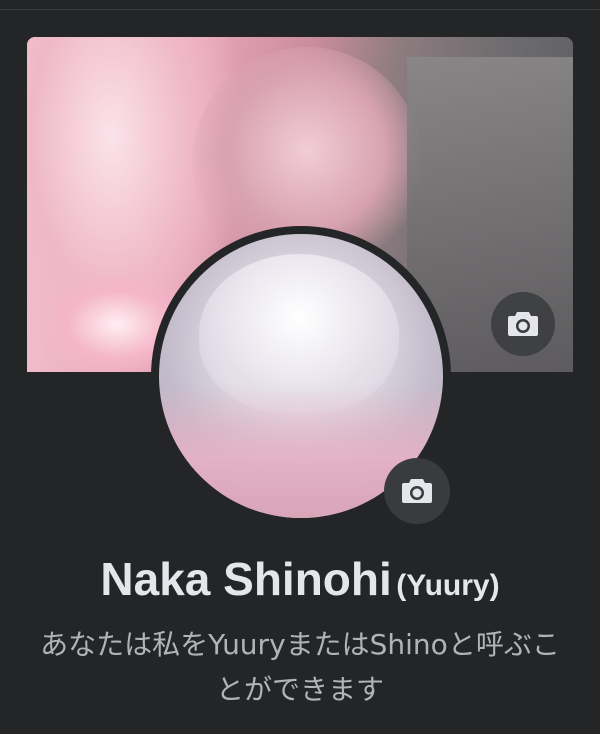 Image resolution: width=600 pixels, height=734 pixels. Describe the element at coordinates (300, 667) in the screenshot. I see `profile-bio: あなたは私をYuuryまたはShinoと呼ぶことができます` at that location.